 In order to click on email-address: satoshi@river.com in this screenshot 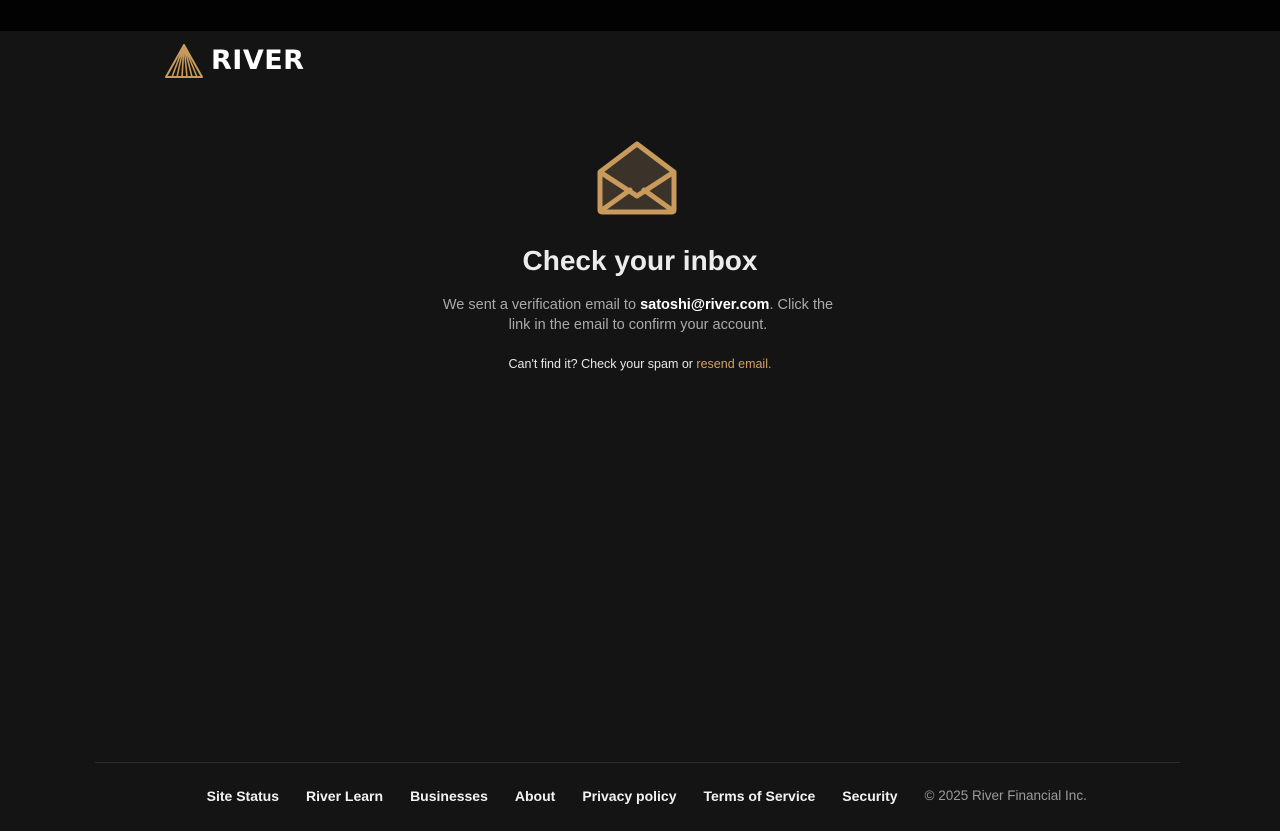, I will do `click(705, 305)`.